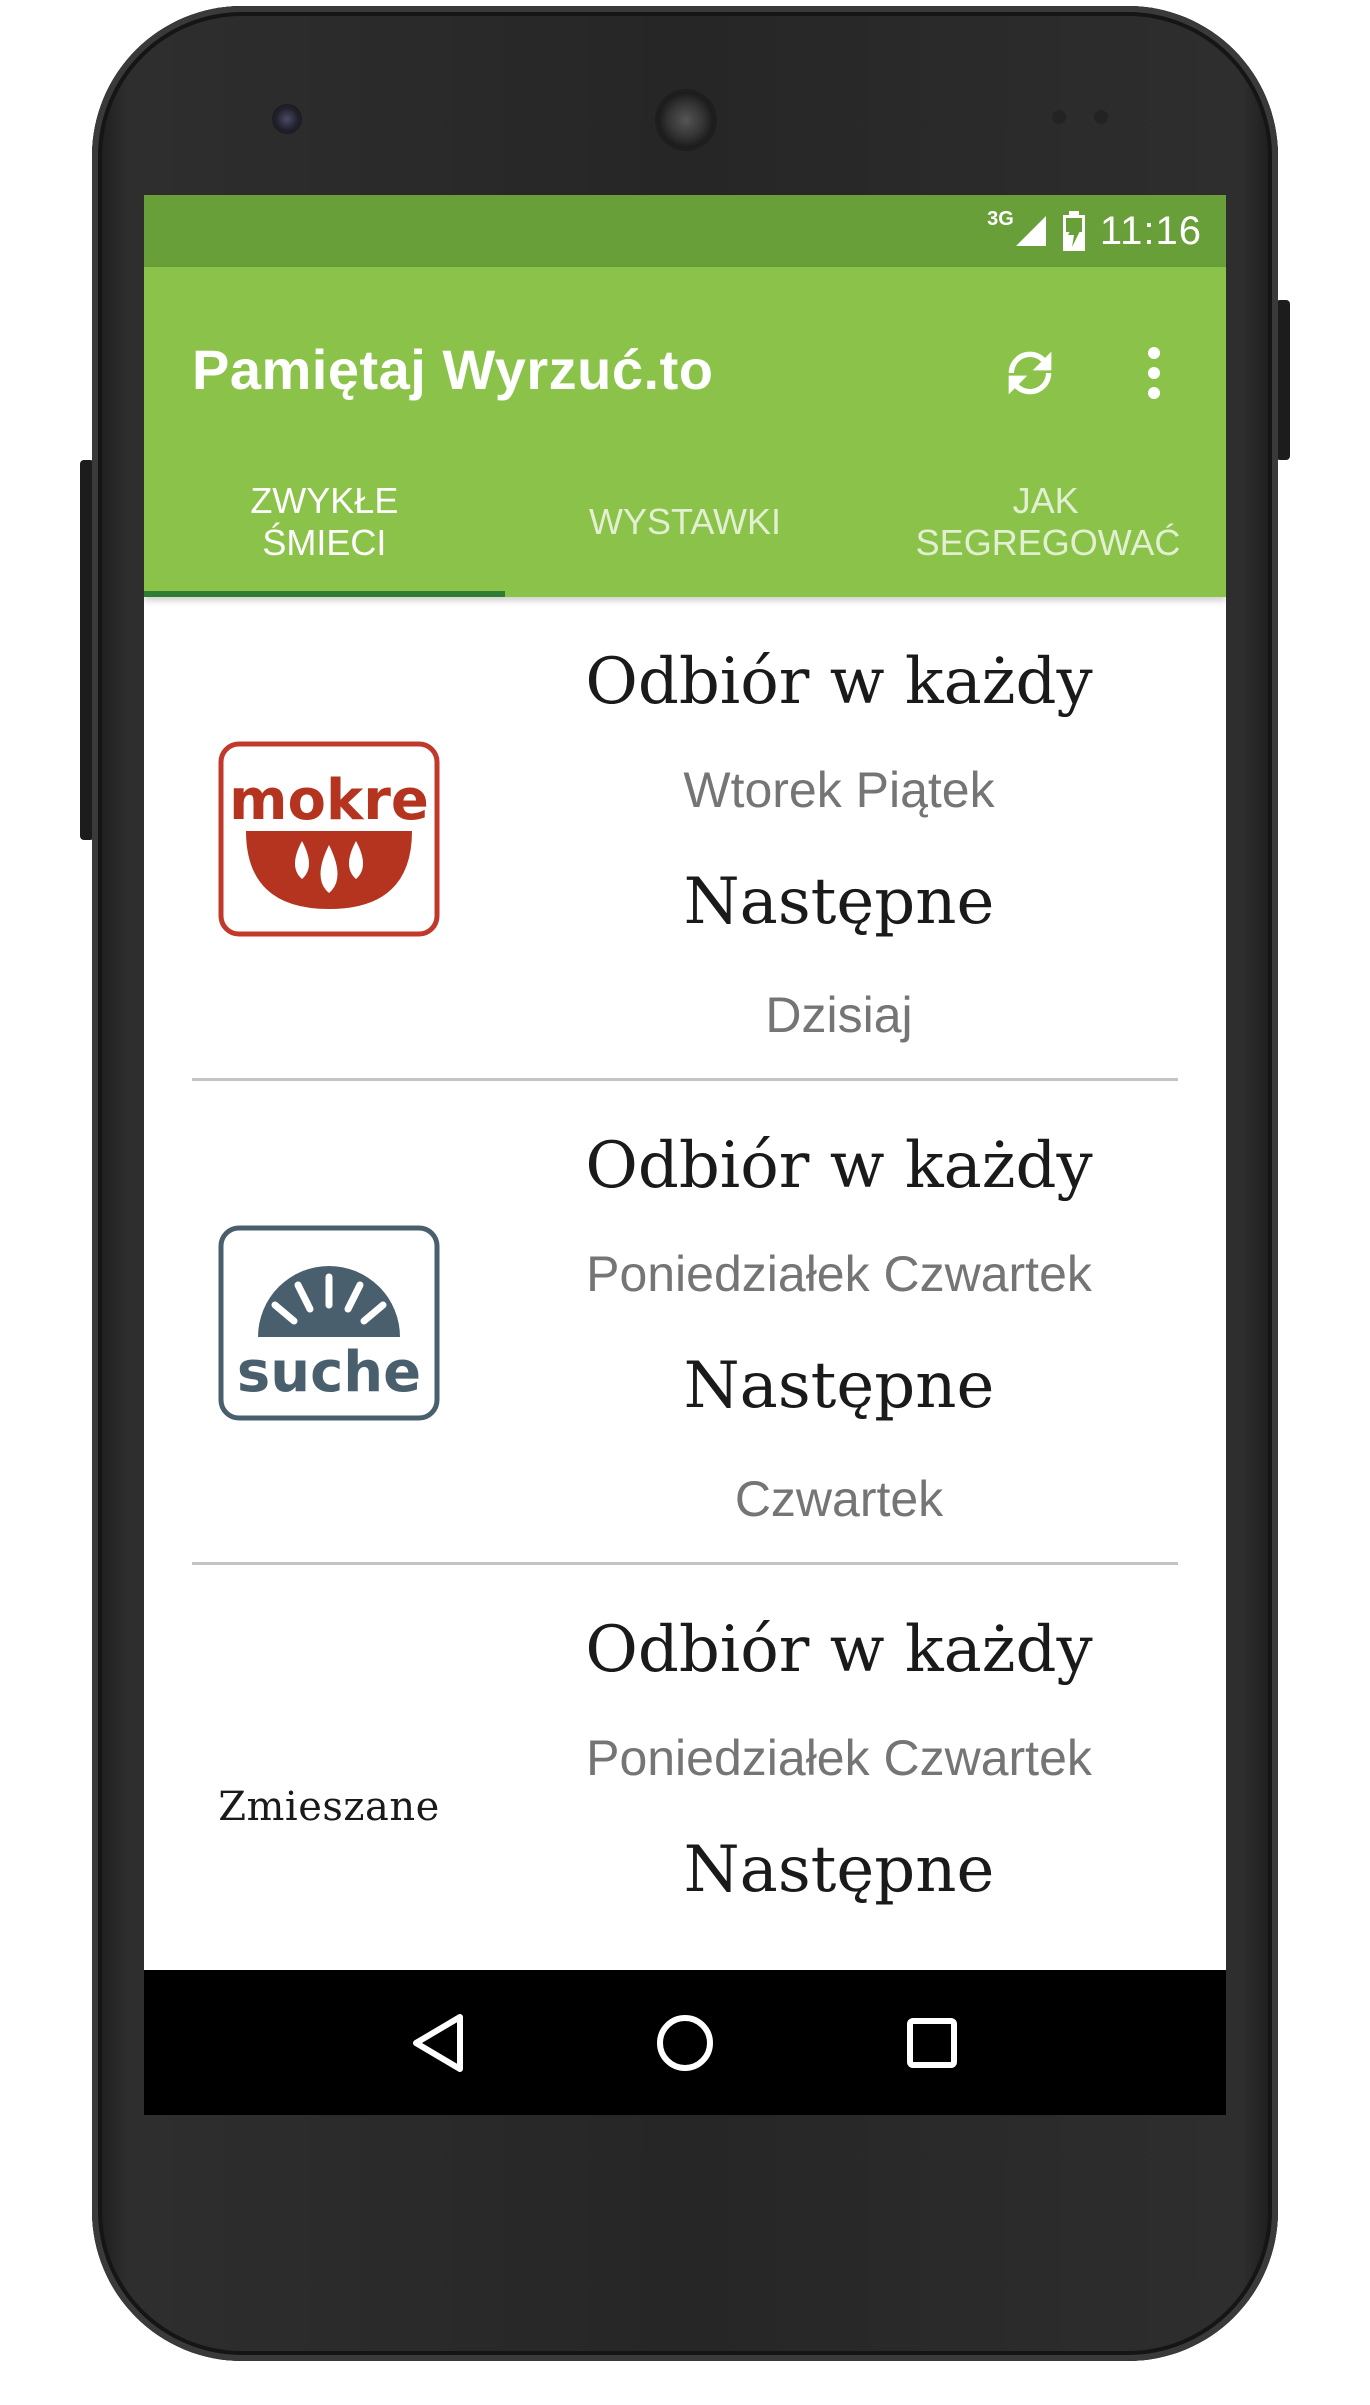 The height and width of the screenshot is (2405, 1370). I want to click on proximity-sensor, so click(1059, 117).